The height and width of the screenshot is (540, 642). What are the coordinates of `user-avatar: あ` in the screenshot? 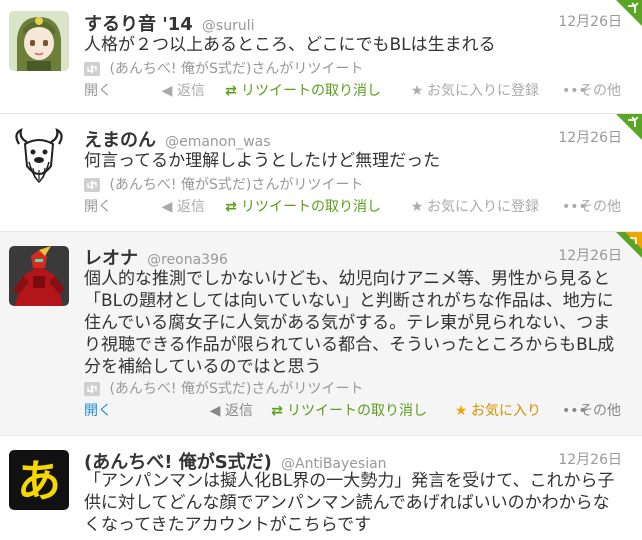 It's located at (39, 480).